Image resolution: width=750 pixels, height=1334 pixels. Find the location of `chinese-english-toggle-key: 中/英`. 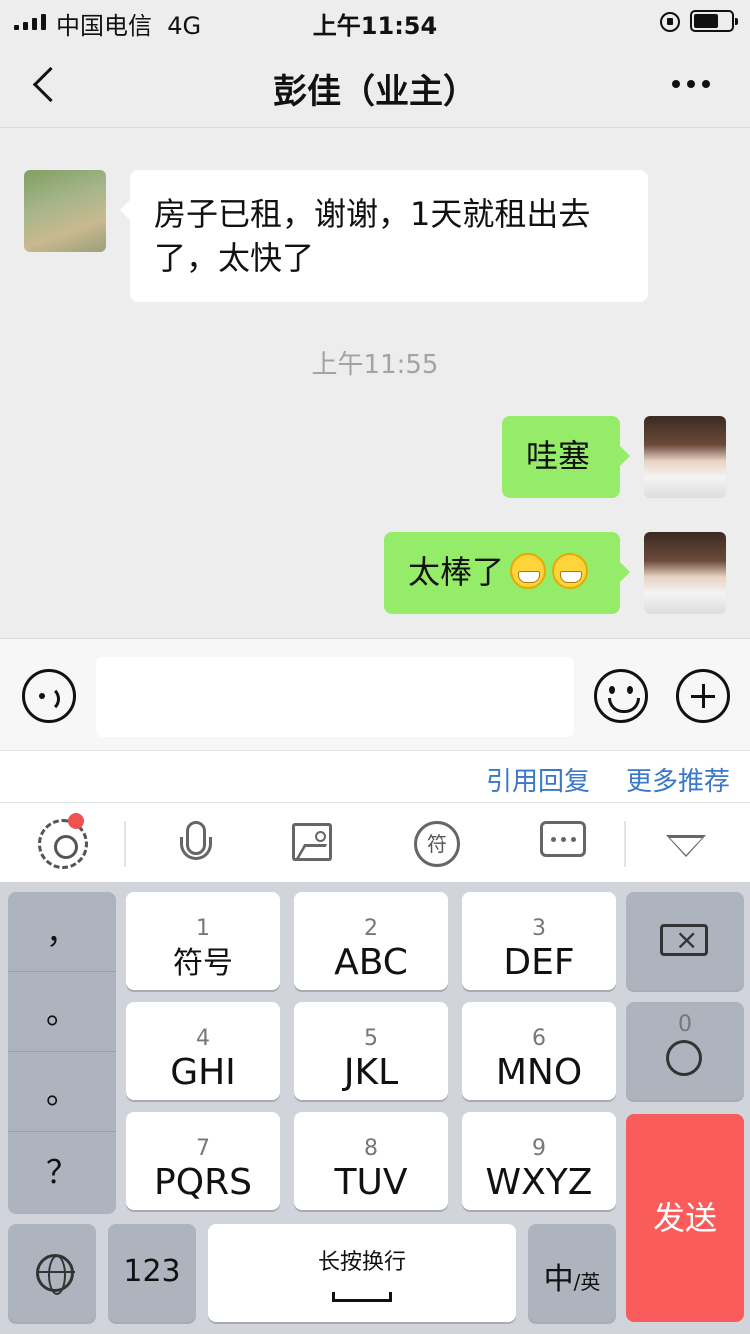

chinese-english-toggle-key: 中/英 is located at coordinates (572, 1273).